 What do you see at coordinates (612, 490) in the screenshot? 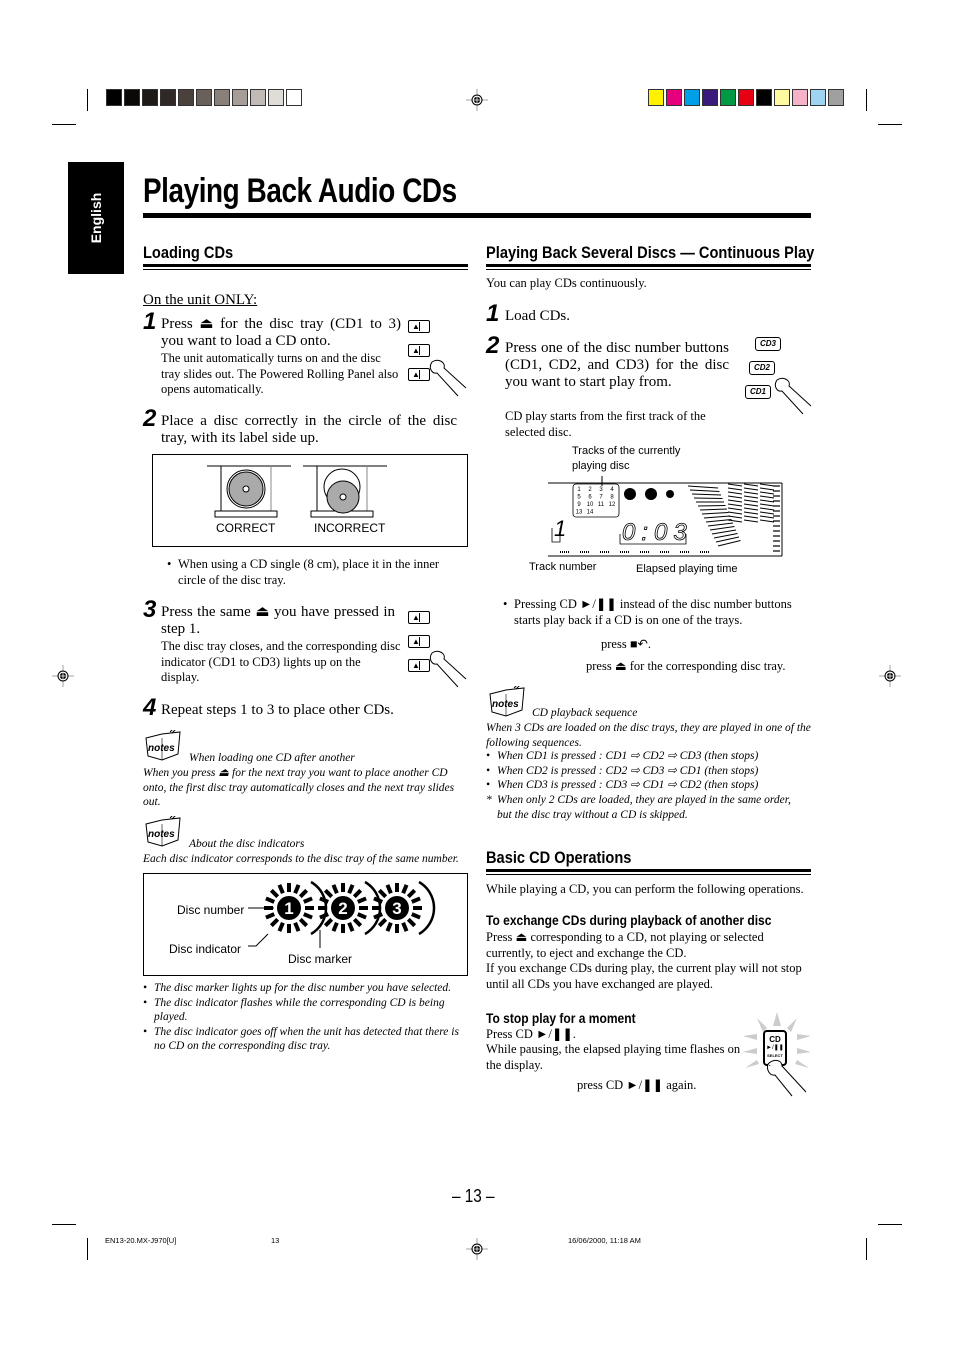
I see `track-cell: 4` at bounding box center [612, 490].